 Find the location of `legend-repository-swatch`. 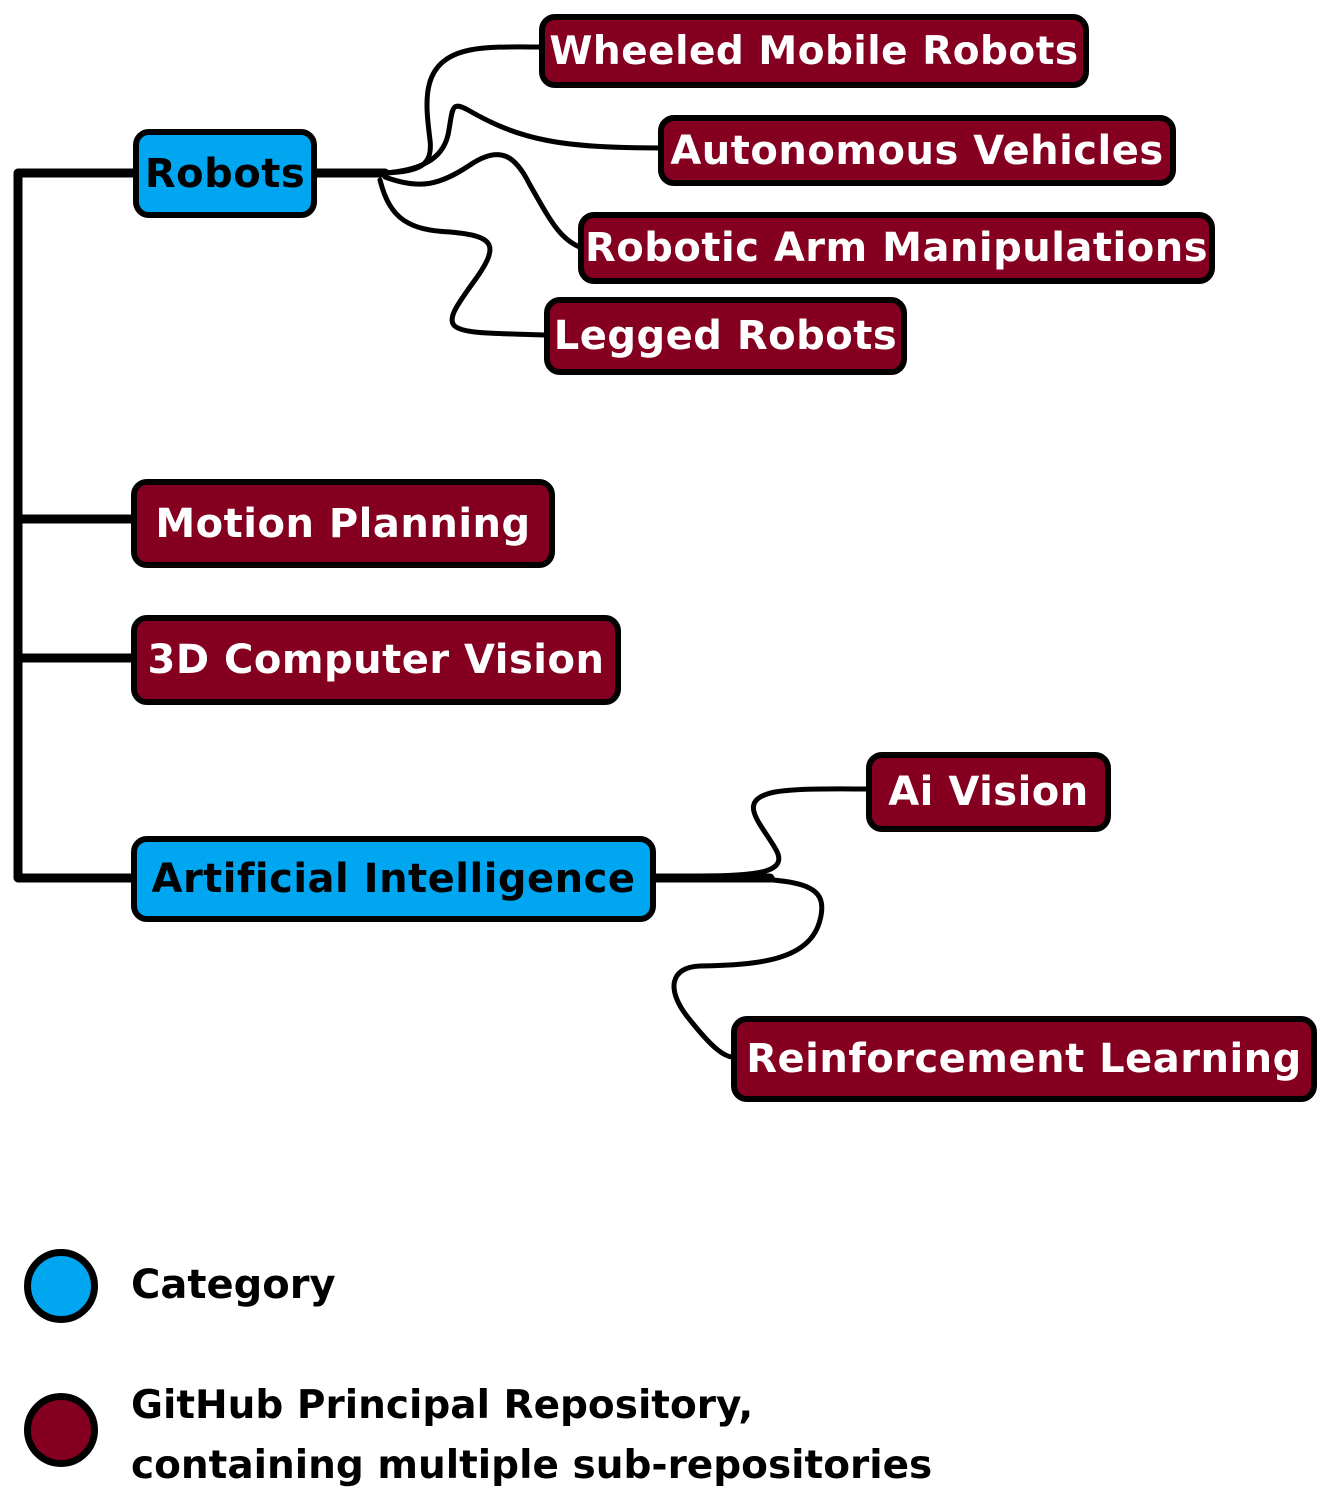

legend-repository-swatch is located at coordinates (61, 1430).